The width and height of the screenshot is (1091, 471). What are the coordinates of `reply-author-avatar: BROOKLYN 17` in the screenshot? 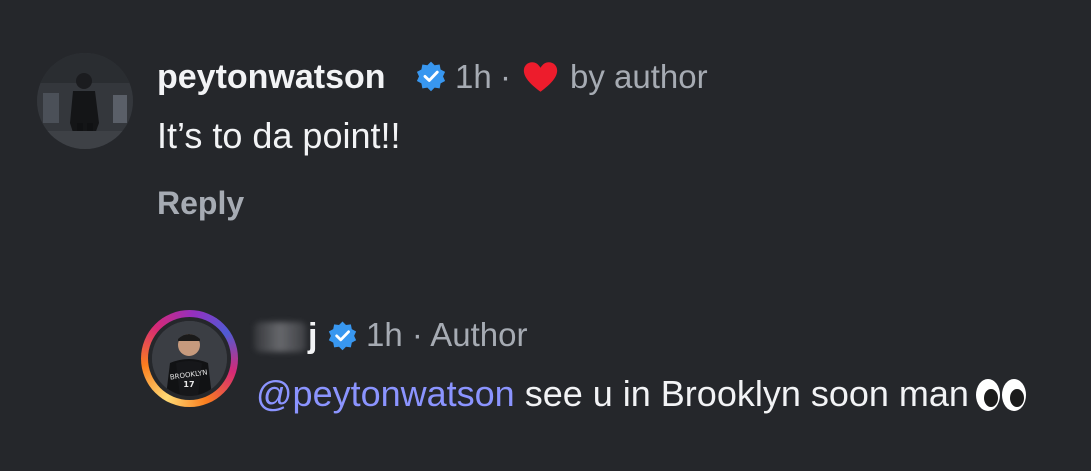 It's located at (189, 358).